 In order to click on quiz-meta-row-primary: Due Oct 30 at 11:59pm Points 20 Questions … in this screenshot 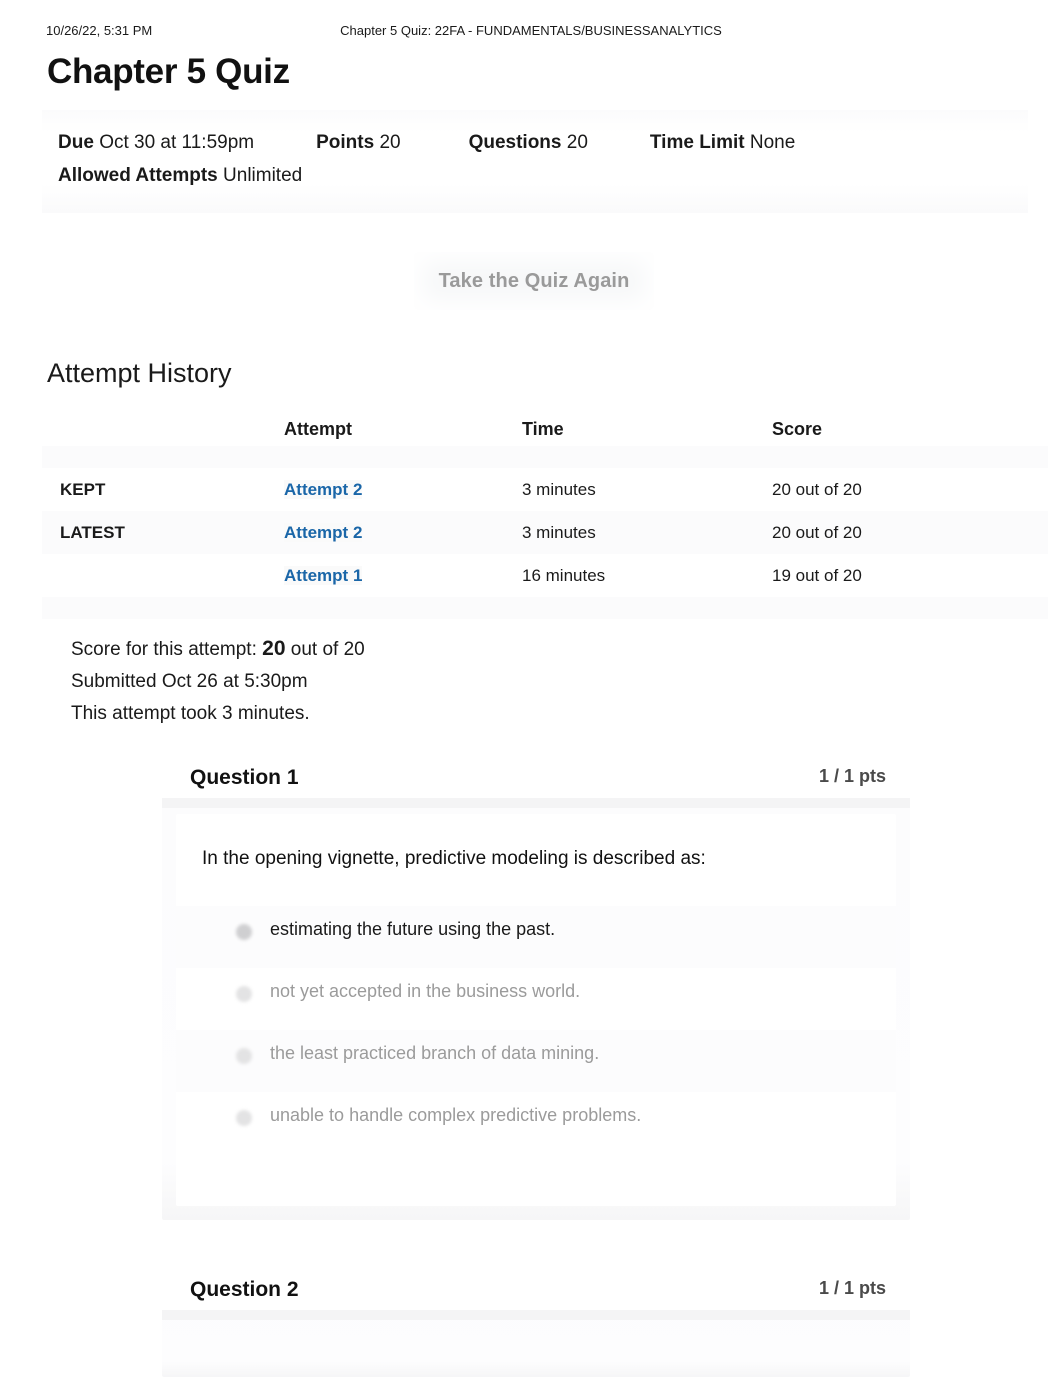, I will do `click(426, 143)`.